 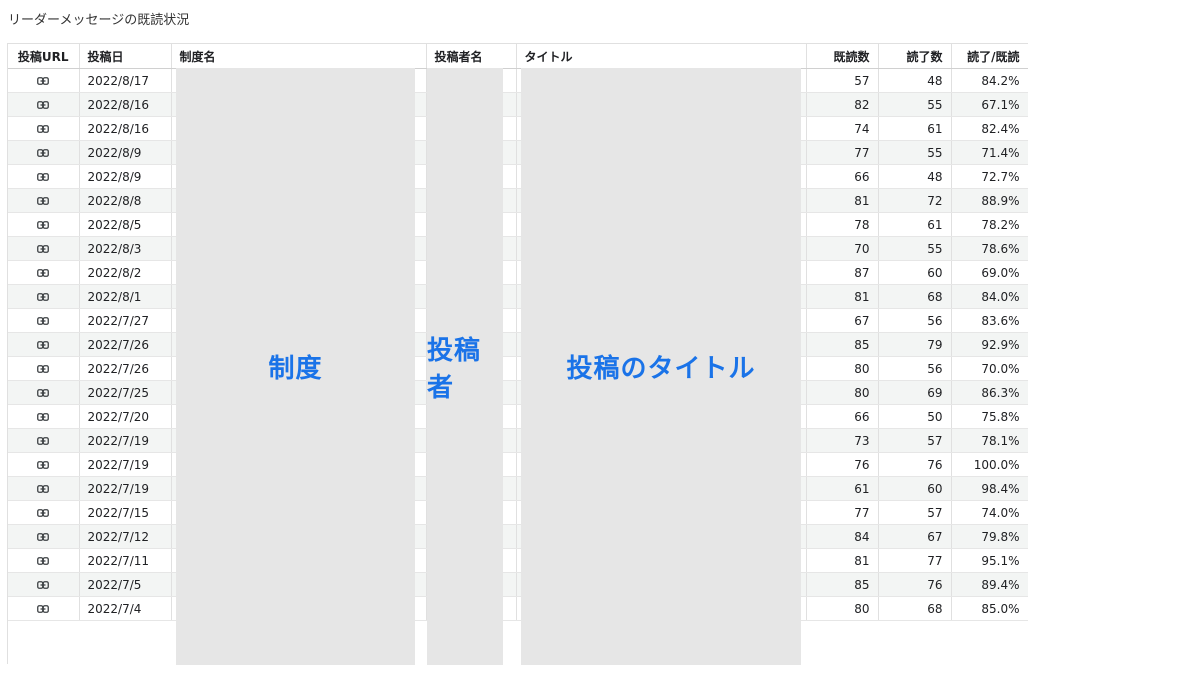 I want to click on date-cell: 2022/7/27, so click(x=125, y=320).